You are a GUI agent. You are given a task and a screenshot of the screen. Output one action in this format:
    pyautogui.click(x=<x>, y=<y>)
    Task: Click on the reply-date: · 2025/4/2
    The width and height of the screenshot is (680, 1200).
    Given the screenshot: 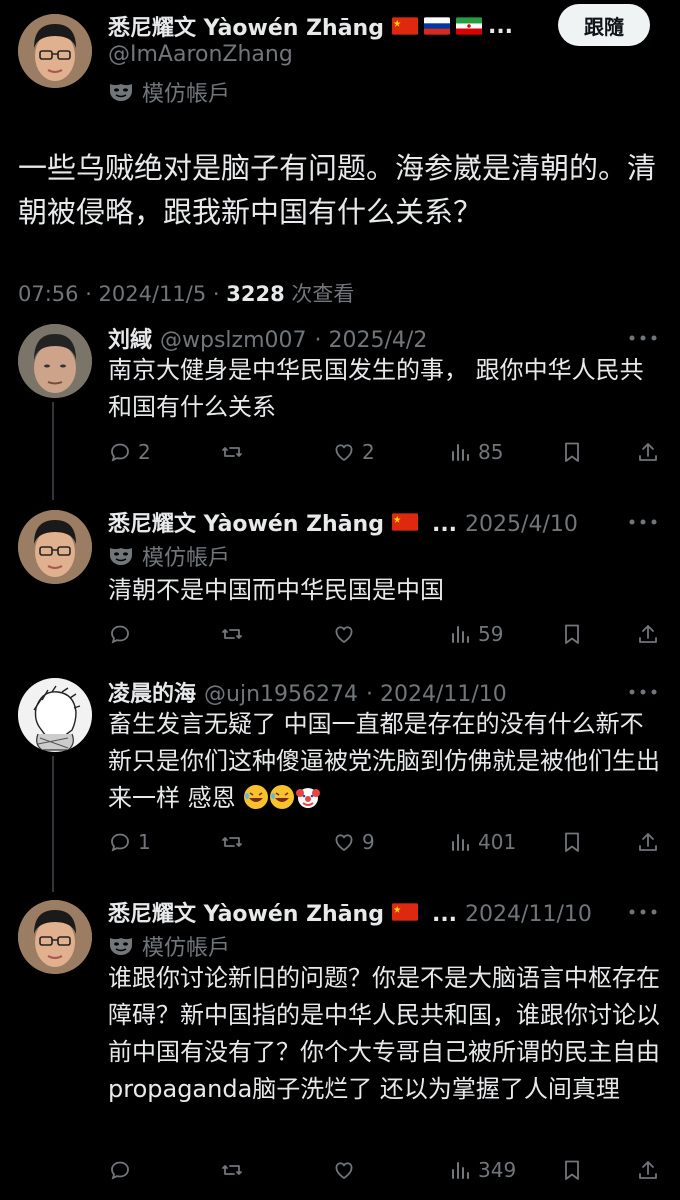 What is the action you would take?
    pyautogui.click(x=371, y=340)
    